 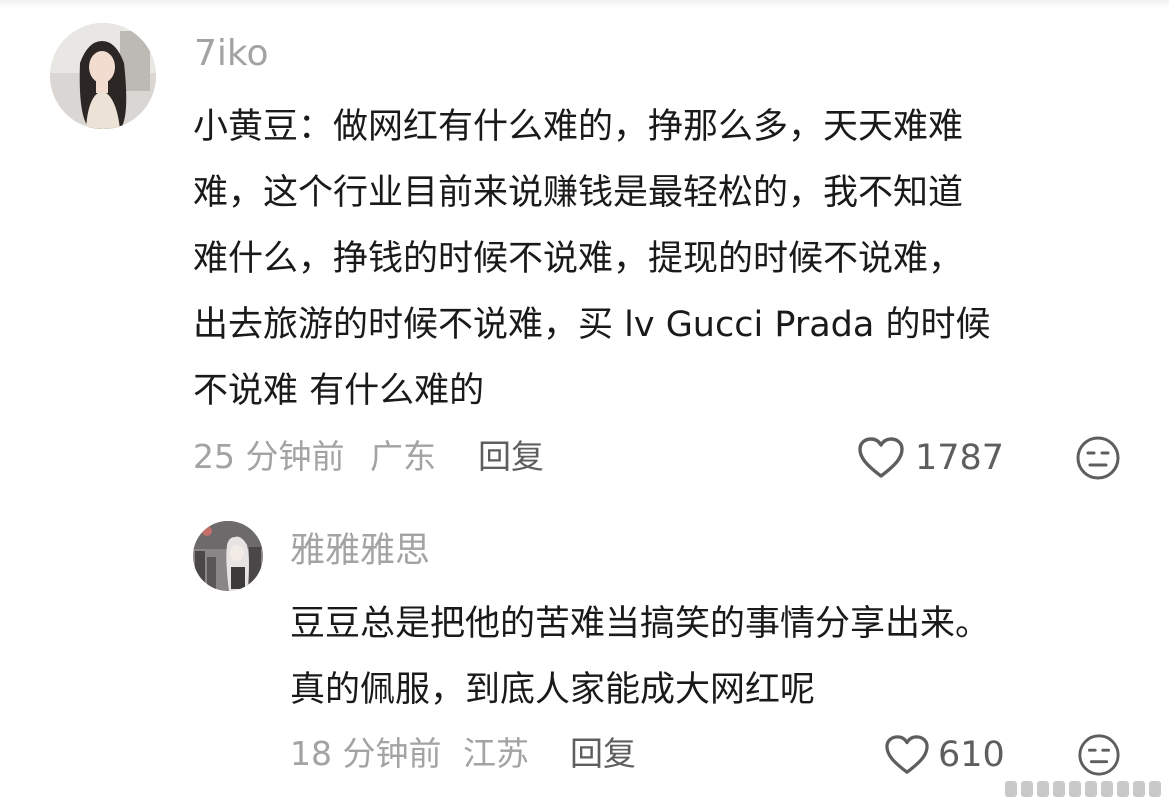 I want to click on comment-line: 出去旅游的时候不说难，买 lv Gucci Prada 的时候, so click(x=592, y=325).